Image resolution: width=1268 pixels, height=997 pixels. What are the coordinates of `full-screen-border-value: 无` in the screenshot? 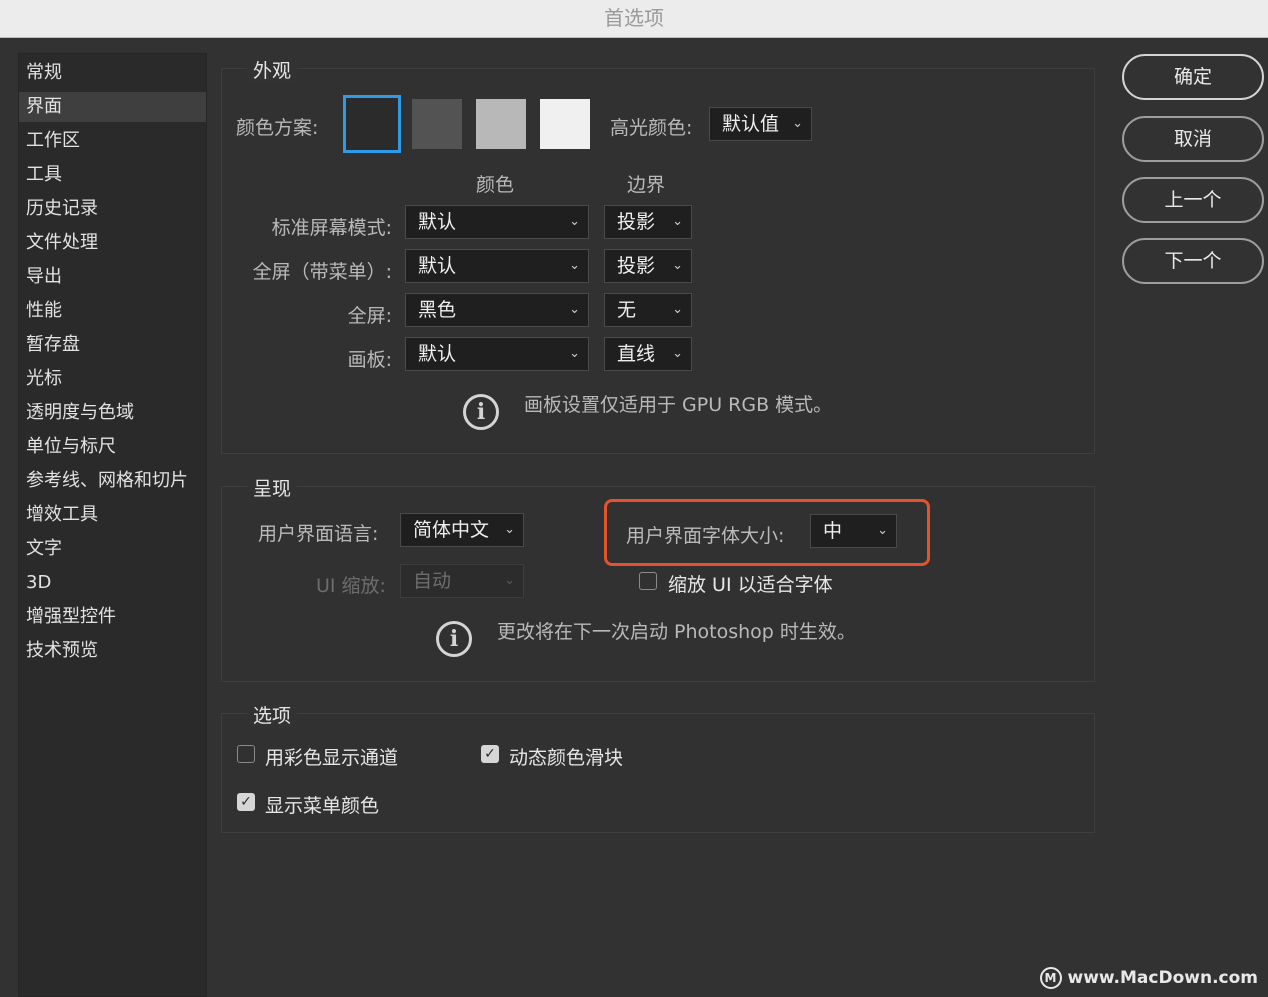 It's located at (627, 310).